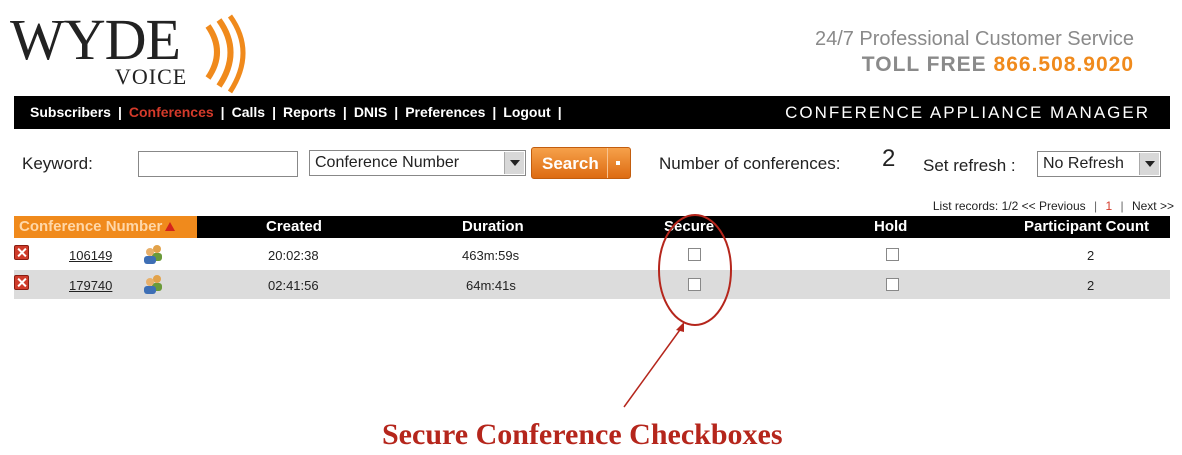  What do you see at coordinates (680, 327) in the screenshot?
I see `arrow-head-icon` at bounding box center [680, 327].